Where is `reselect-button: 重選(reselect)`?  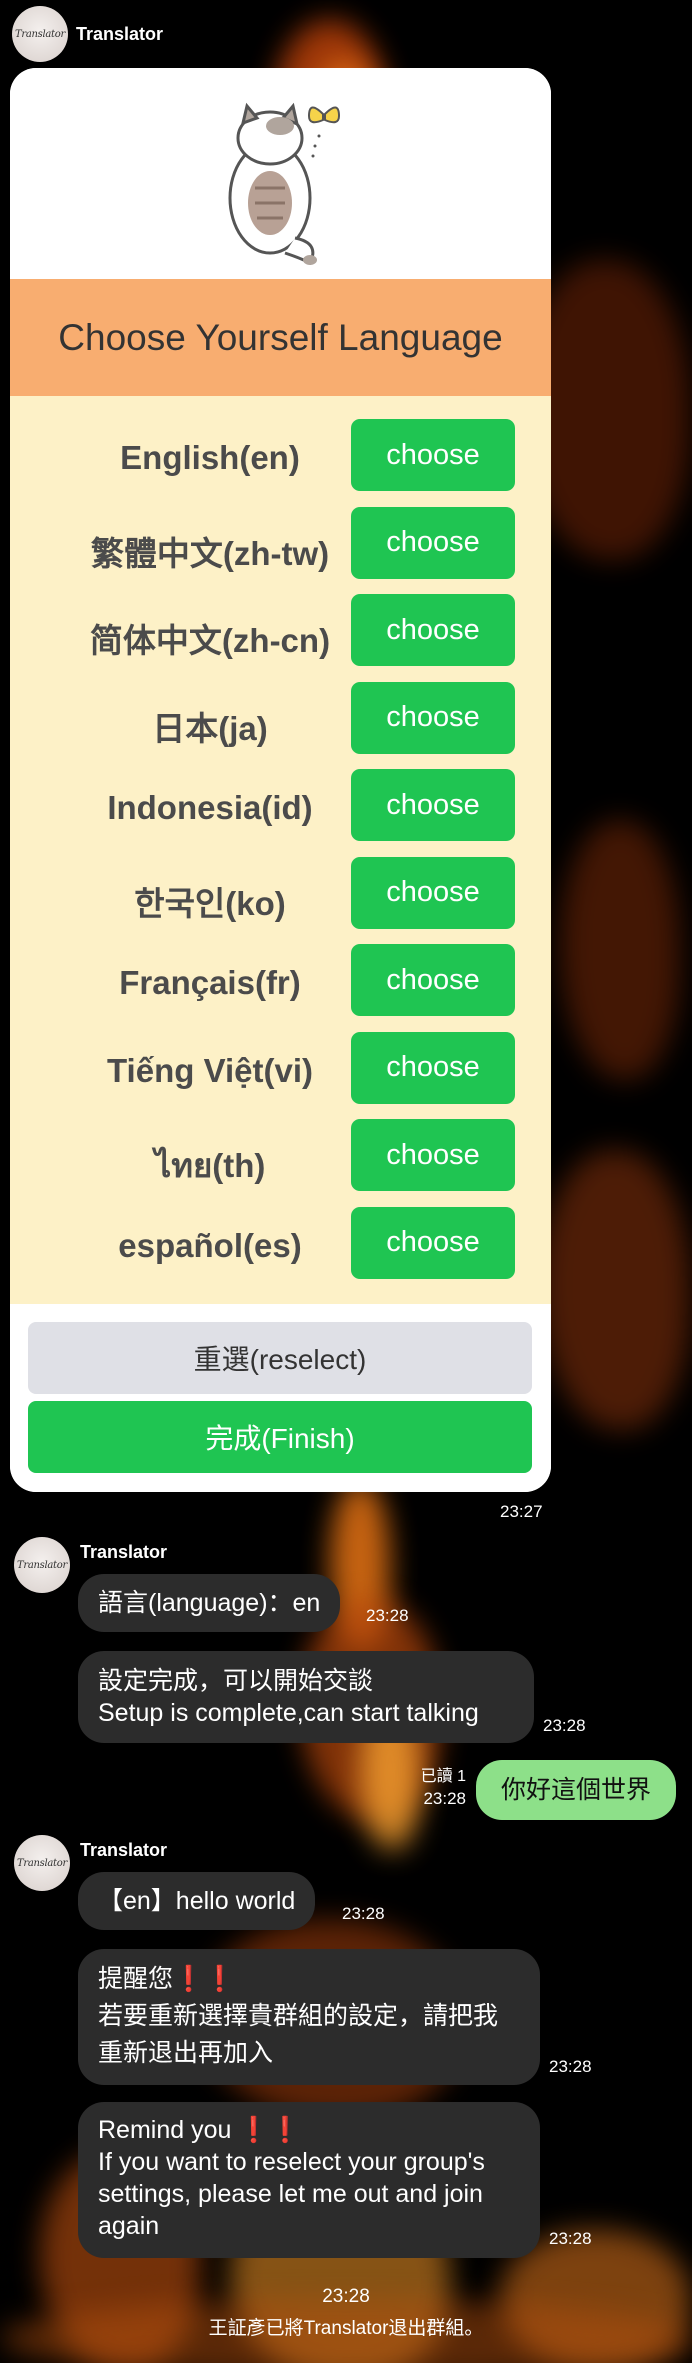 reselect-button: 重選(reselect) is located at coordinates (280, 1358).